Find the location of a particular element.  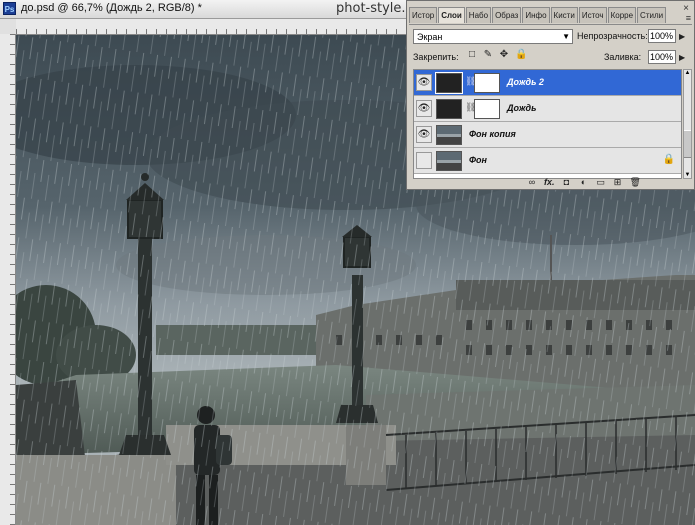

new-layer-icon: ⊞ is located at coordinates (618, 182).